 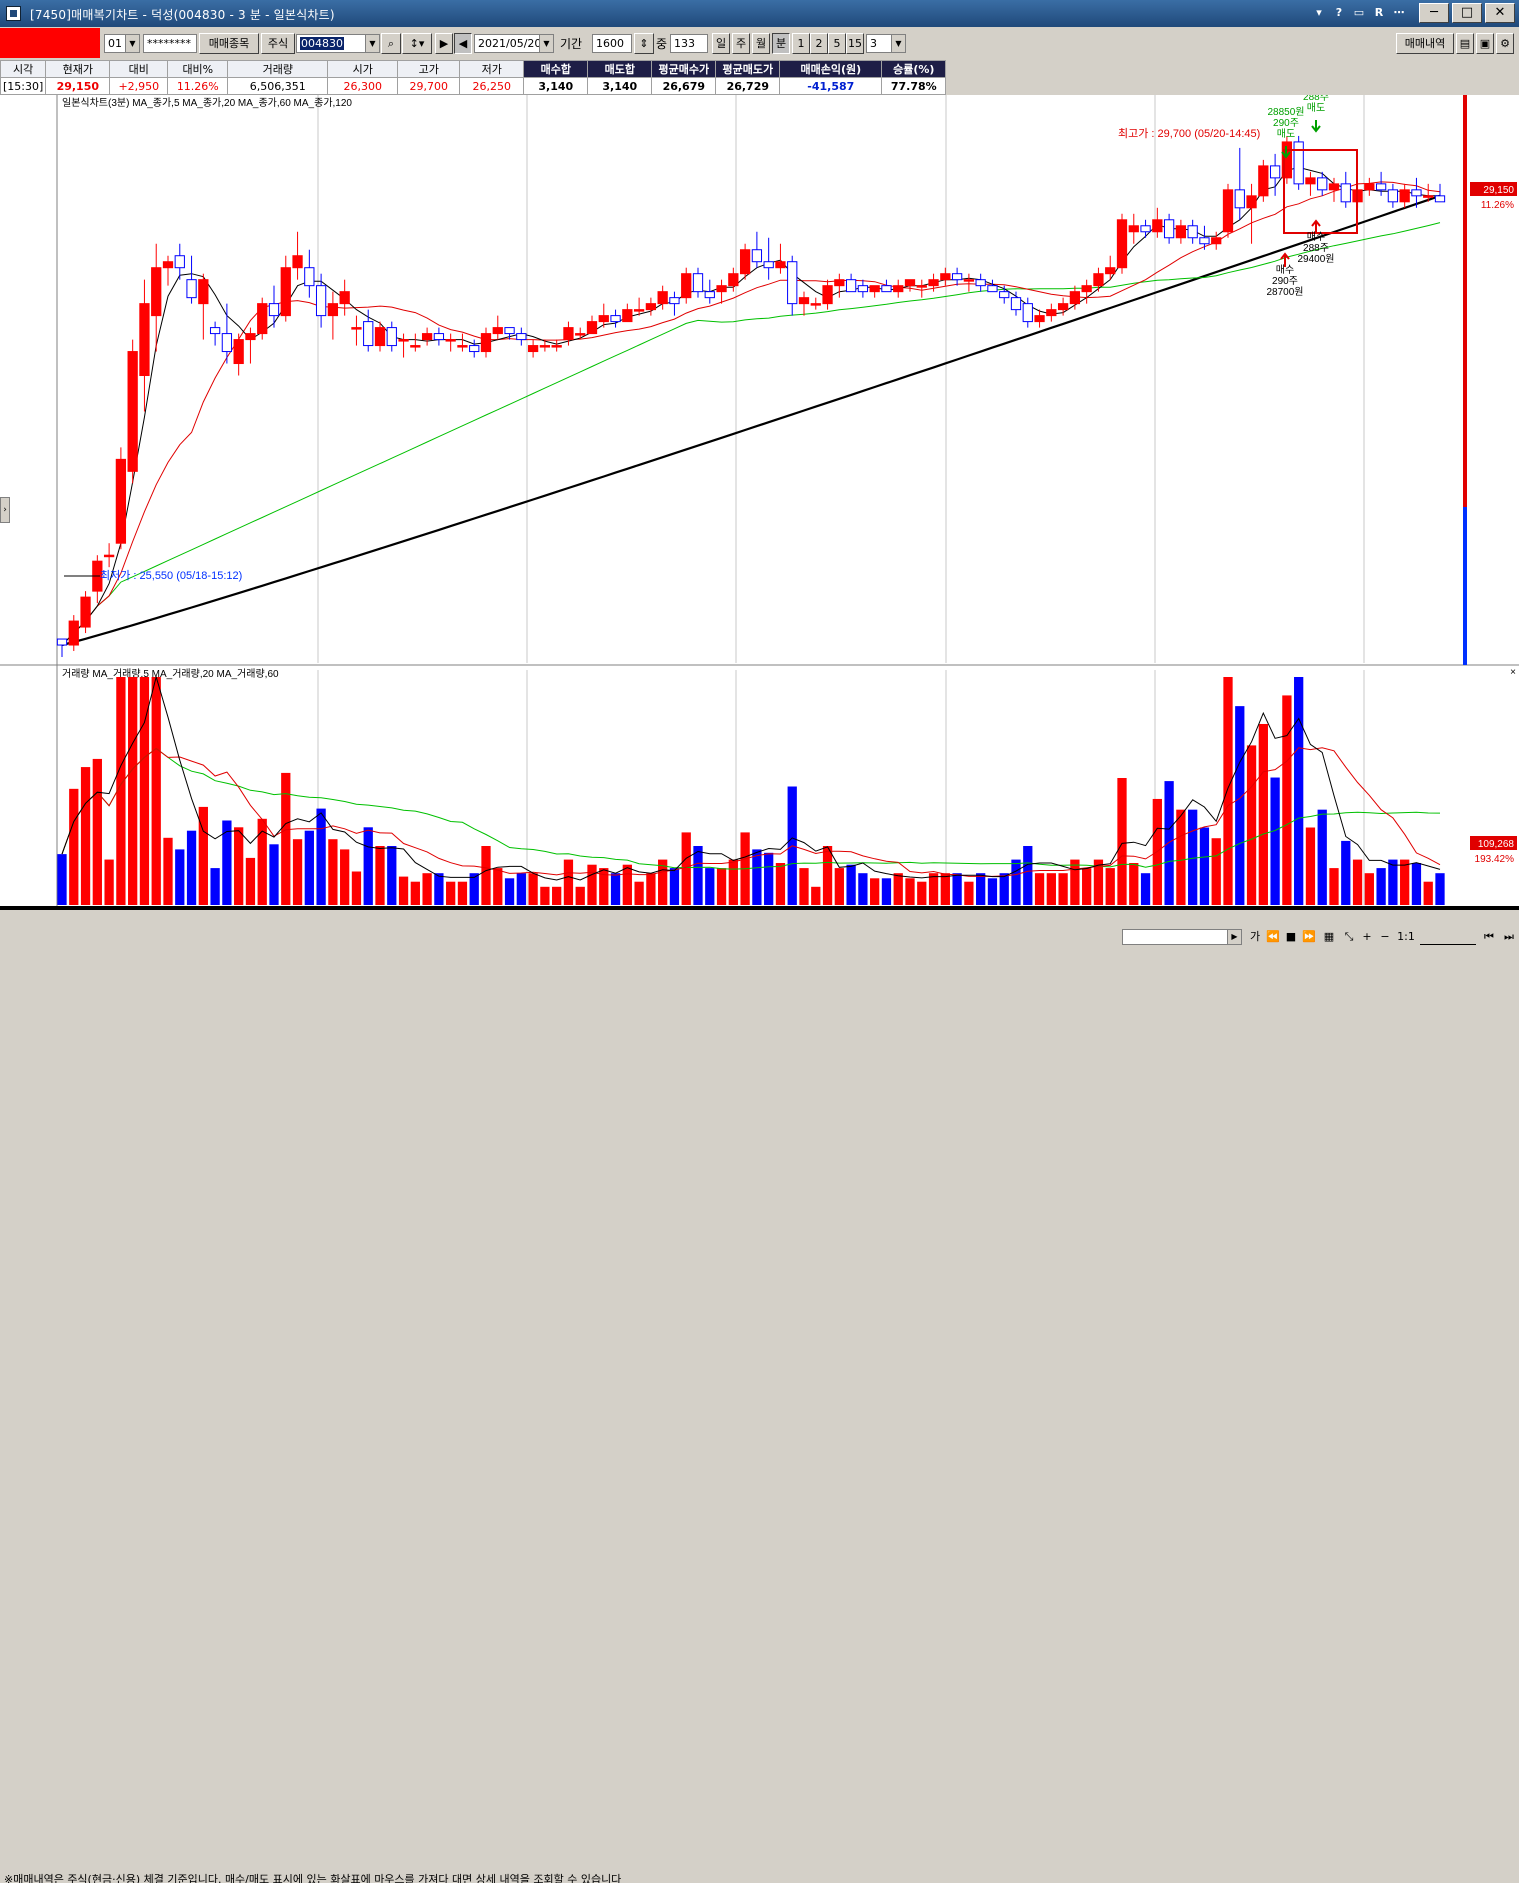 What do you see at coordinates (5, 510) in the screenshot?
I see `expand-panel-button: ›` at bounding box center [5, 510].